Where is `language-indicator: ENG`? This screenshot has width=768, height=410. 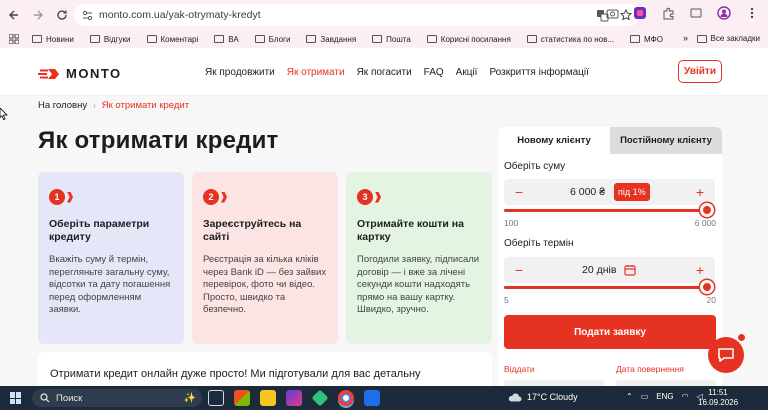 language-indicator: ENG is located at coordinates (664, 396).